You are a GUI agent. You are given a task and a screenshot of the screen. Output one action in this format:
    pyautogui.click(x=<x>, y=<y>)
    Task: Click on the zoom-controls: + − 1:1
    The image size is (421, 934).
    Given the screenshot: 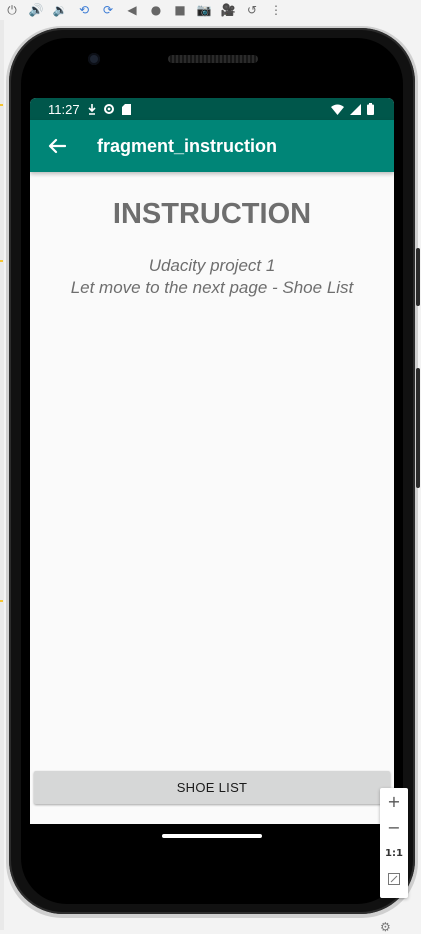 What is the action you would take?
    pyautogui.click(x=394, y=843)
    